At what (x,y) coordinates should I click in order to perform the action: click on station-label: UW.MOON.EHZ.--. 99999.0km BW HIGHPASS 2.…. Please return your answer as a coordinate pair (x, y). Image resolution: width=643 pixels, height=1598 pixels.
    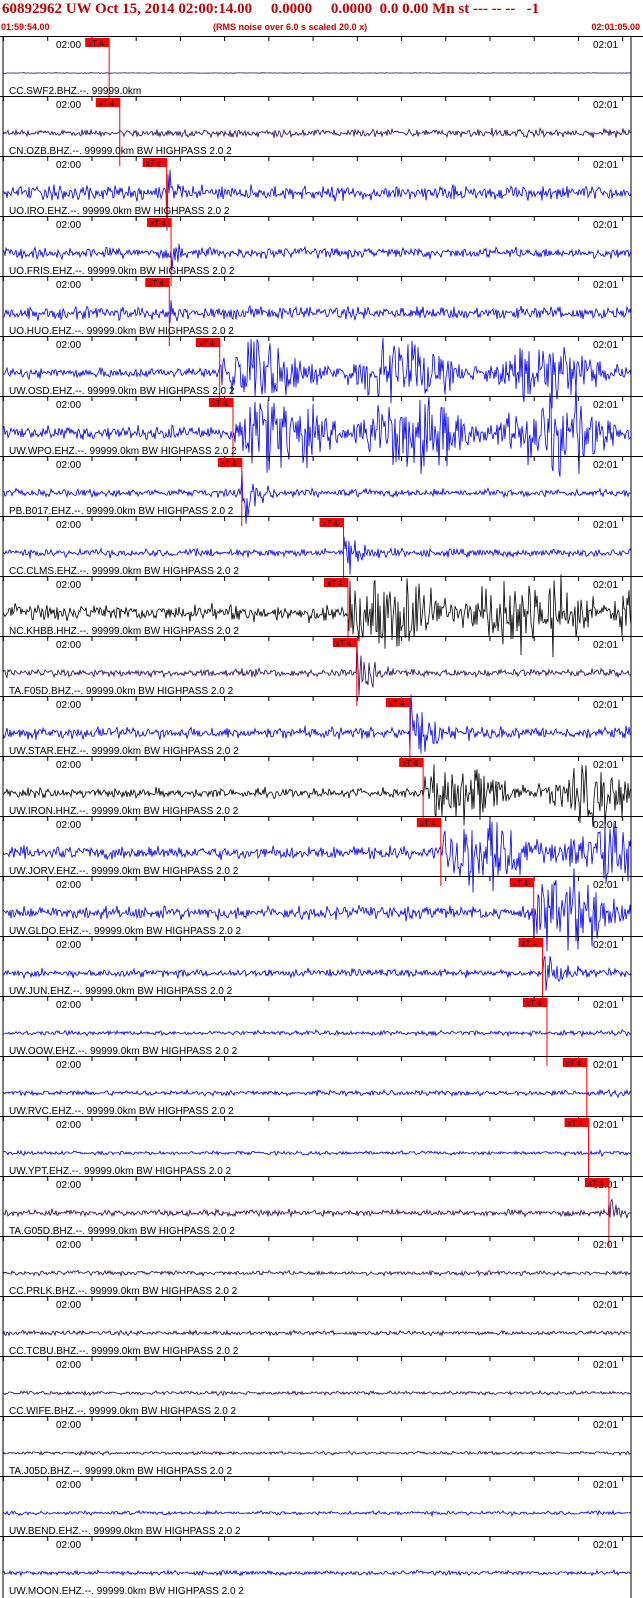
    Looking at the image, I should click on (126, 1591).